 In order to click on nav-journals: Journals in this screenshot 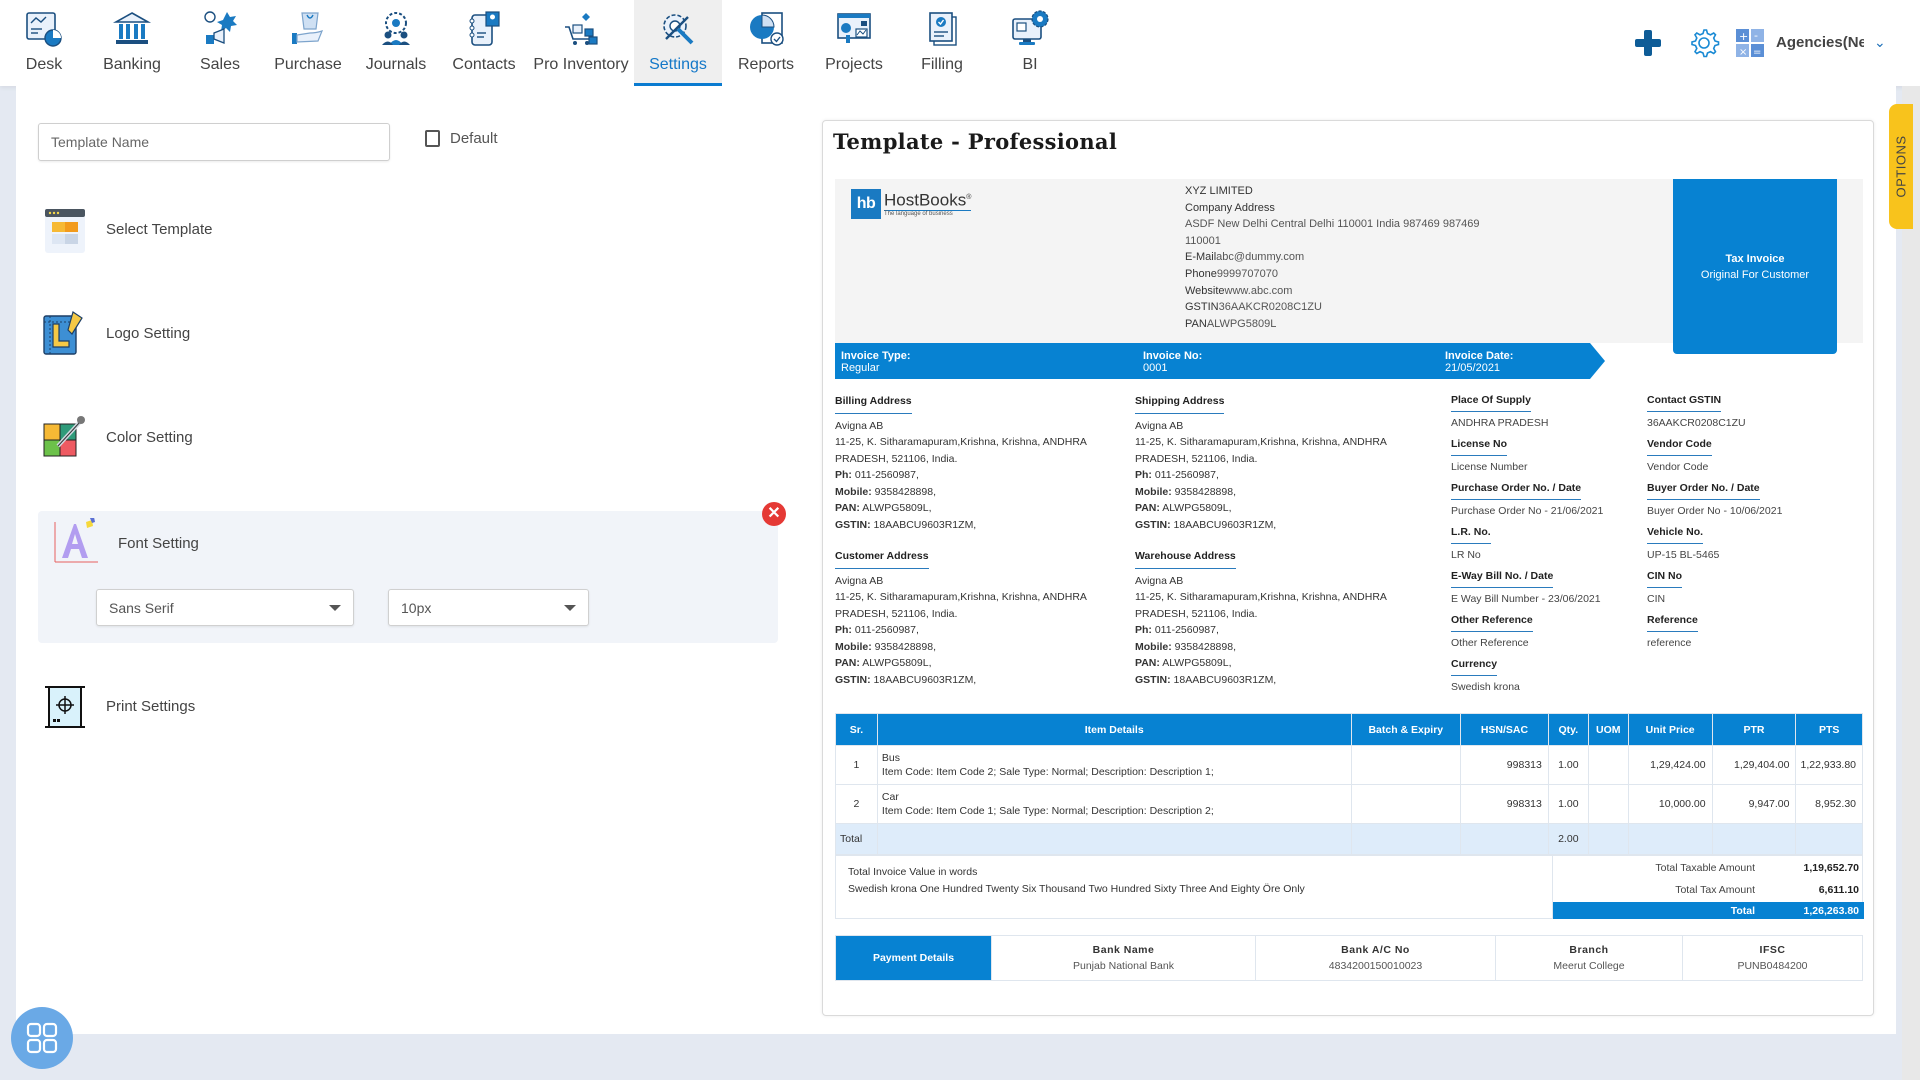, I will do `click(396, 43)`.